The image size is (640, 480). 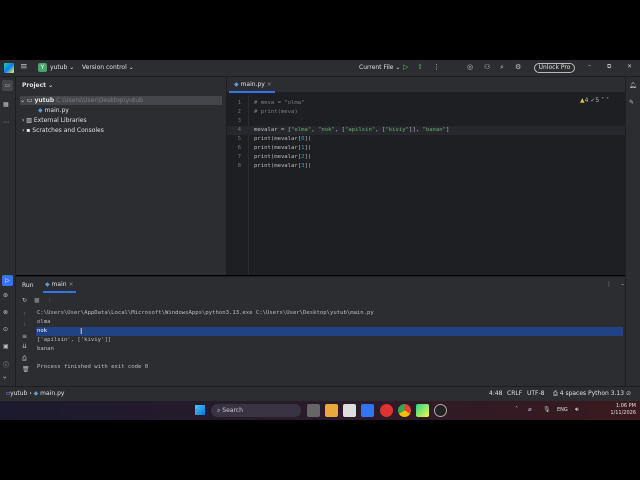 What do you see at coordinates (59, 67) in the screenshot?
I see `project-name: yutub` at bounding box center [59, 67].